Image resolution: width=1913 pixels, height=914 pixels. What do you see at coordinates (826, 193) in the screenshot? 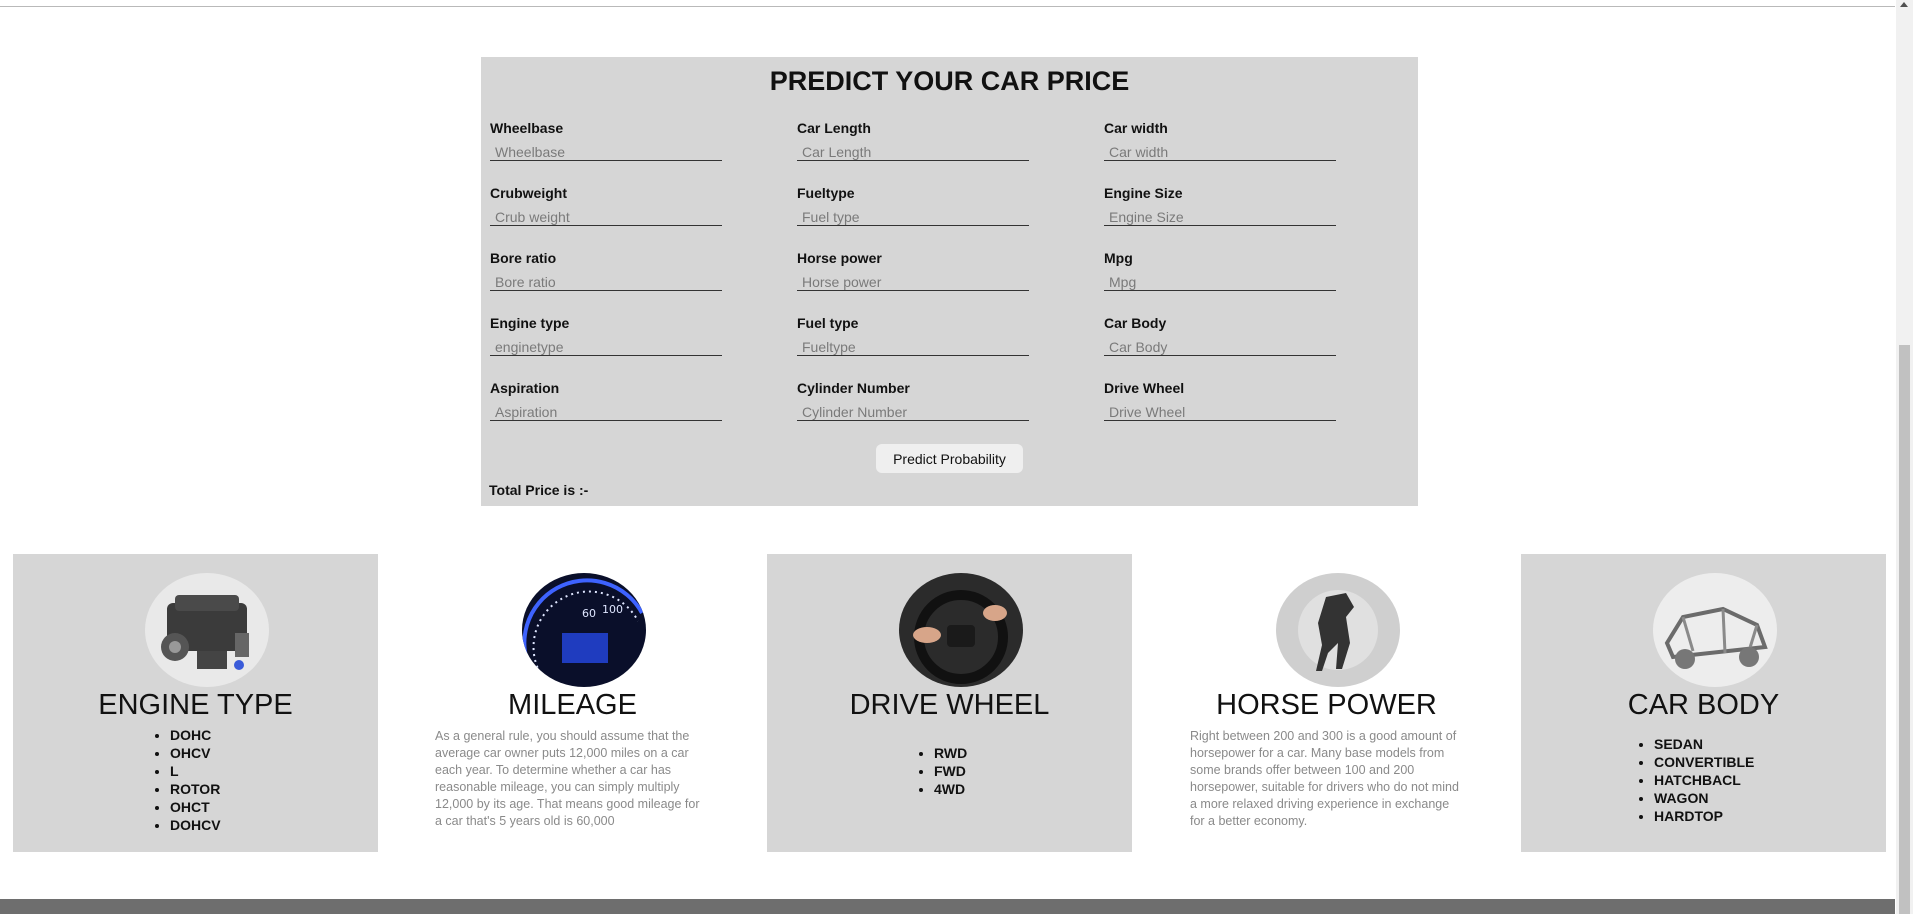
I see `field-label: Fueltype` at bounding box center [826, 193].